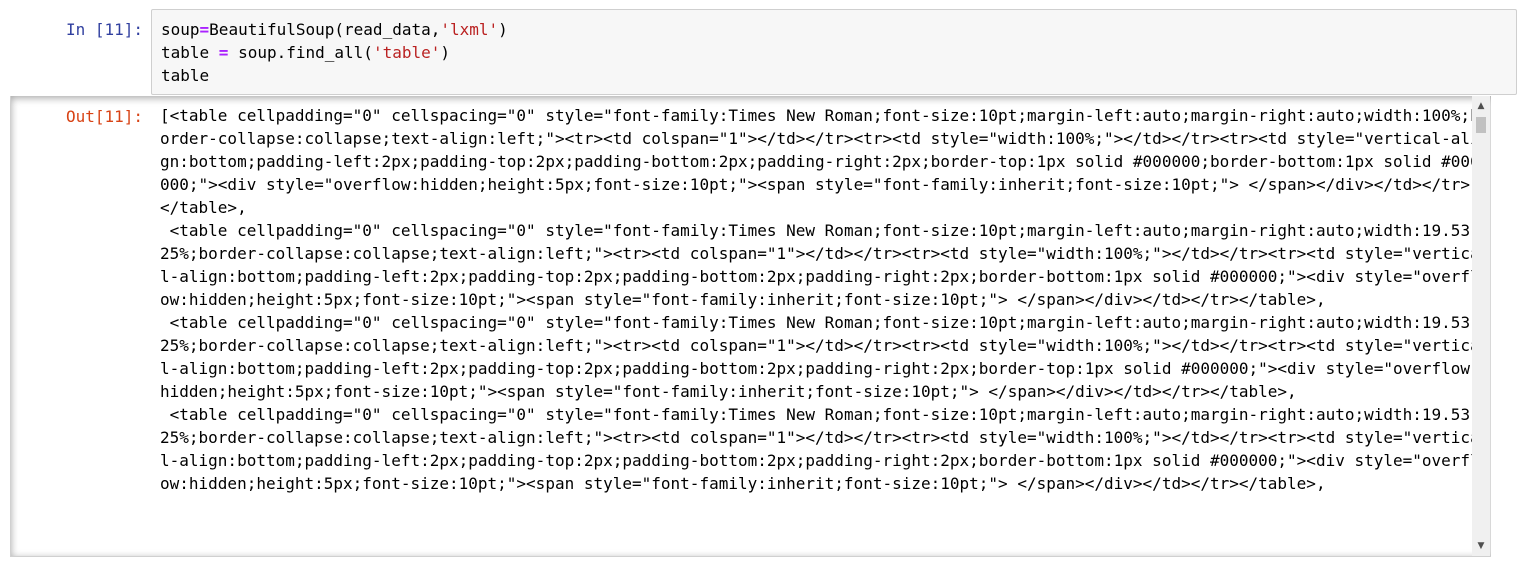 The width and height of the screenshot is (1540, 562). What do you see at coordinates (1481, 546) in the screenshot?
I see `scroll-down-icon: ▼` at bounding box center [1481, 546].